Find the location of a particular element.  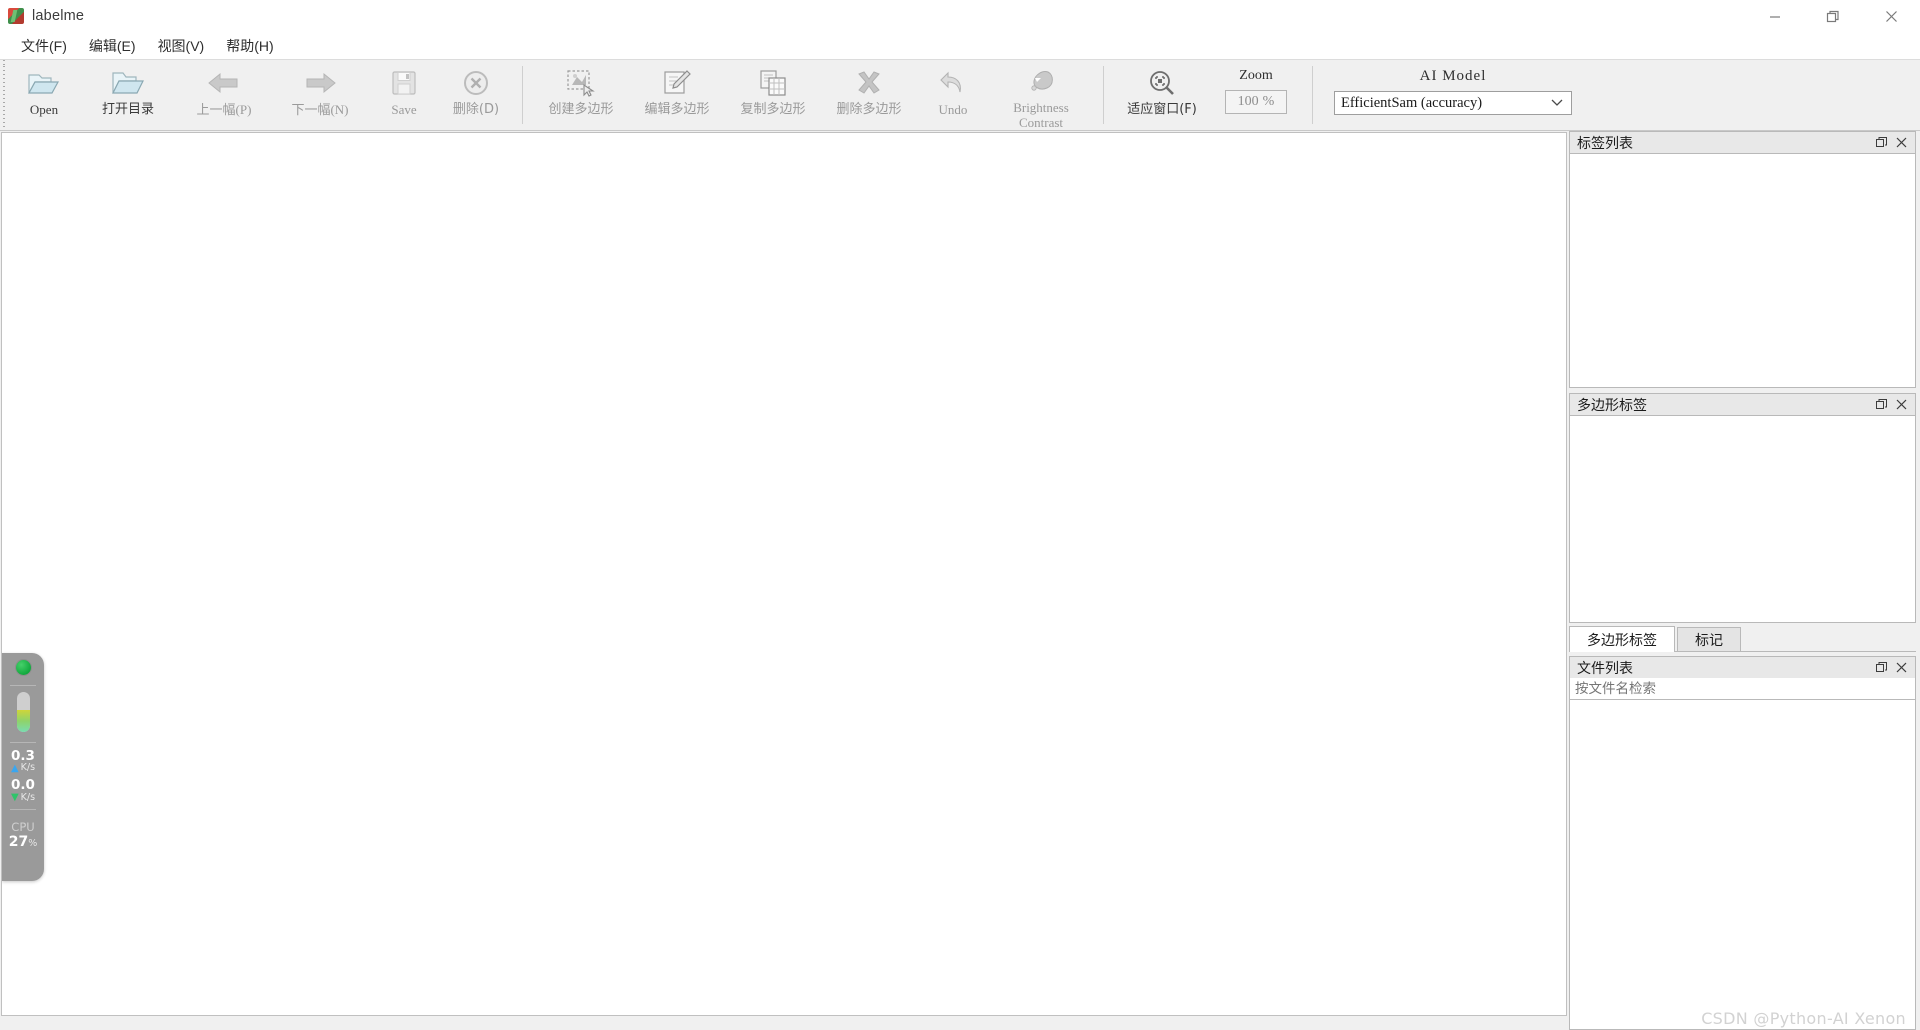

zoom-input: 100 % is located at coordinates (1256, 102).